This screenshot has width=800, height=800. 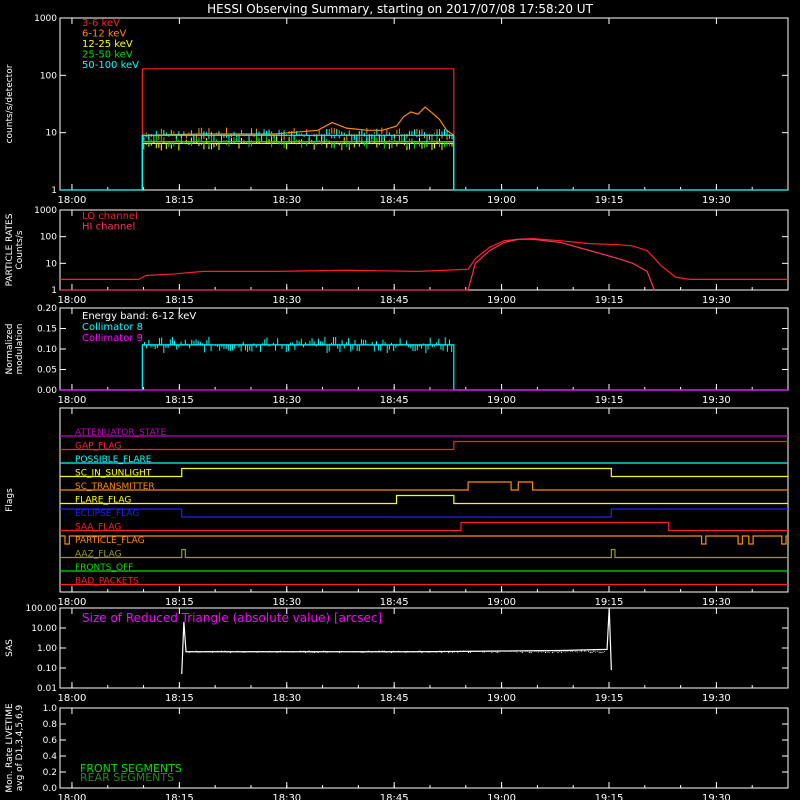 What do you see at coordinates (121, 433) in the screenshot?
I see `flag-label-ATTENUATOR_STATE: ATTENUATOR_STATE` at bounding box center [121, 433].